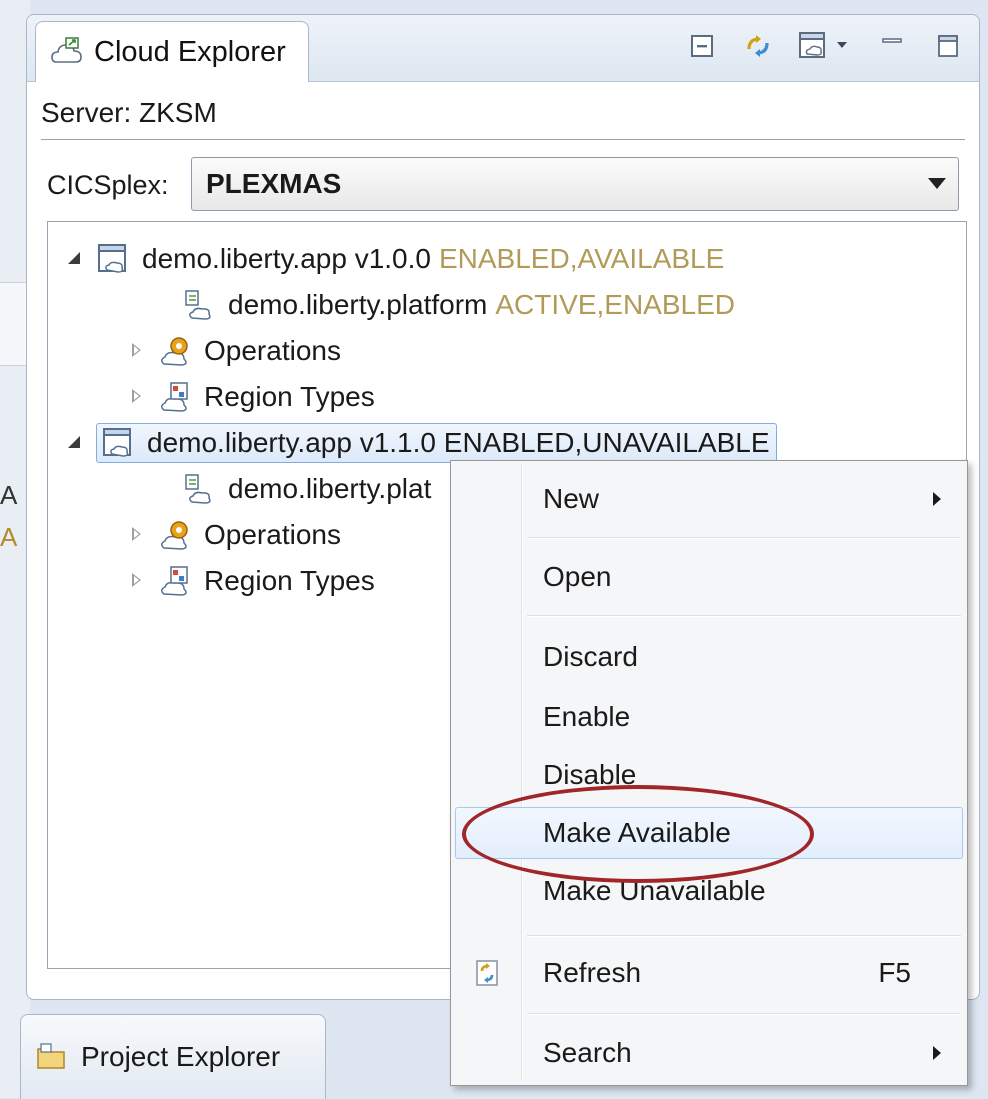  I want to click on menu-item-open: Open, so click(709, 577).